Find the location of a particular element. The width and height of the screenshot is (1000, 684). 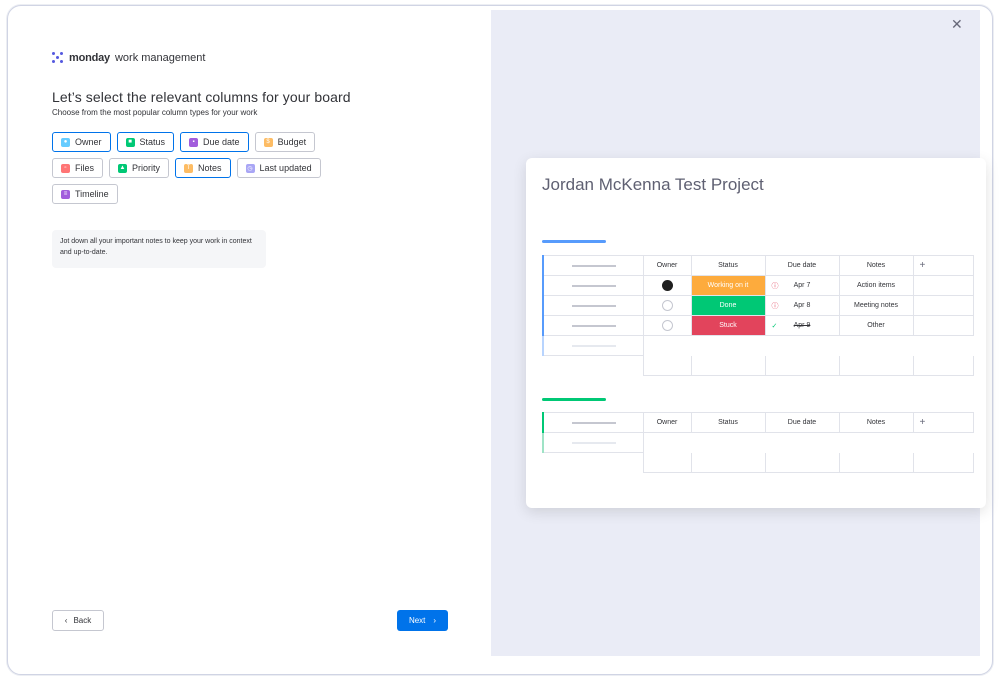

group-2-table: Owner Status Due date Notes + is located at coordinates (758, 442).